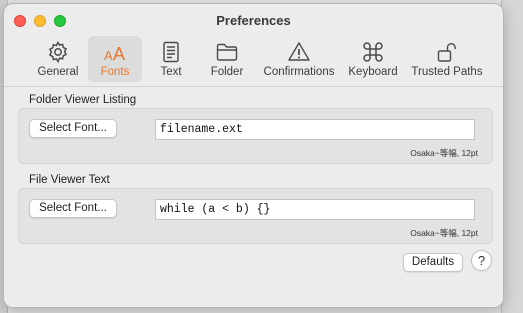 The image size is (523, 313). I want to click on background-right-strip, so click(512, 156).